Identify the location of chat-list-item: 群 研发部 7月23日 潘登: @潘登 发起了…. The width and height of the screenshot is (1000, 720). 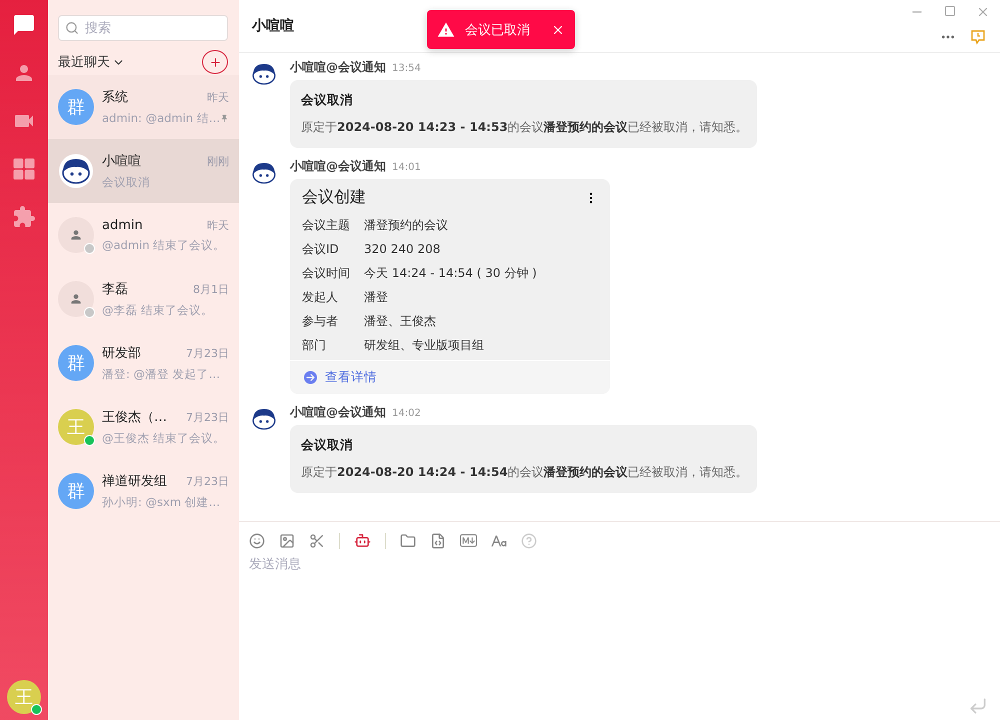
(143, 363).